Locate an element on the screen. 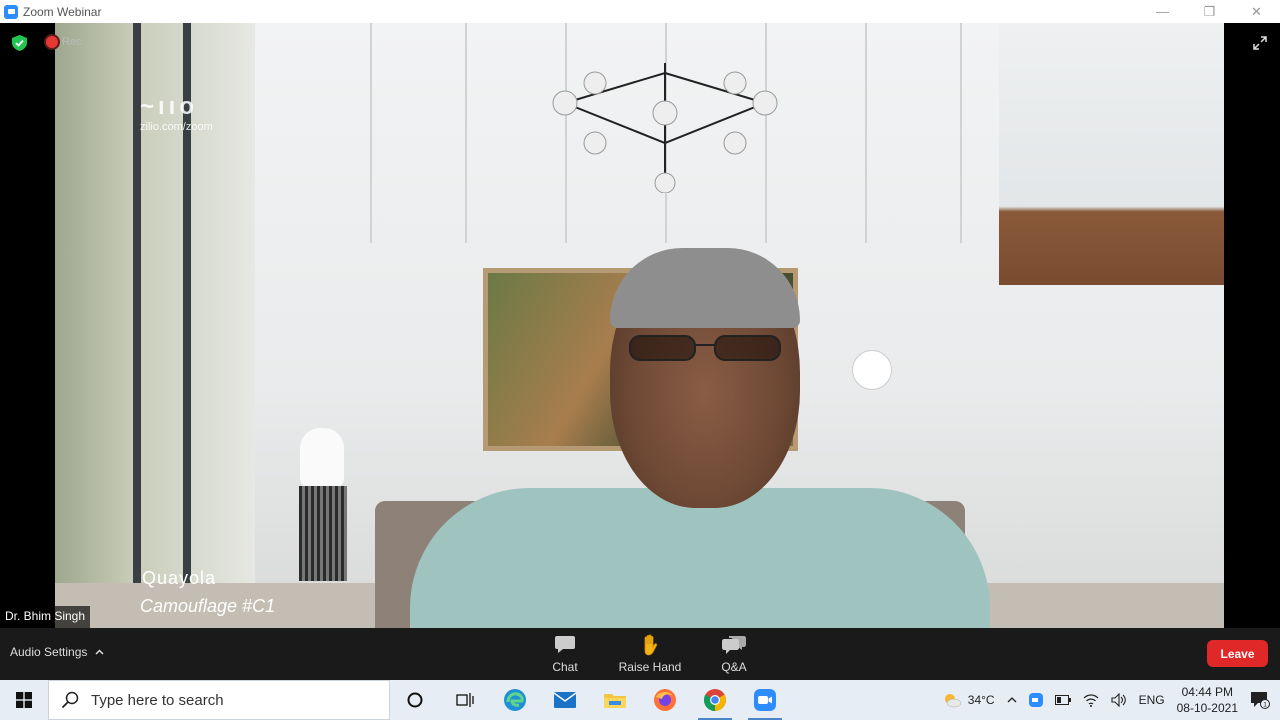 The width and height of the screenshot is (1280, 720). chat-label: Chat is located at coordinates (565, 667).